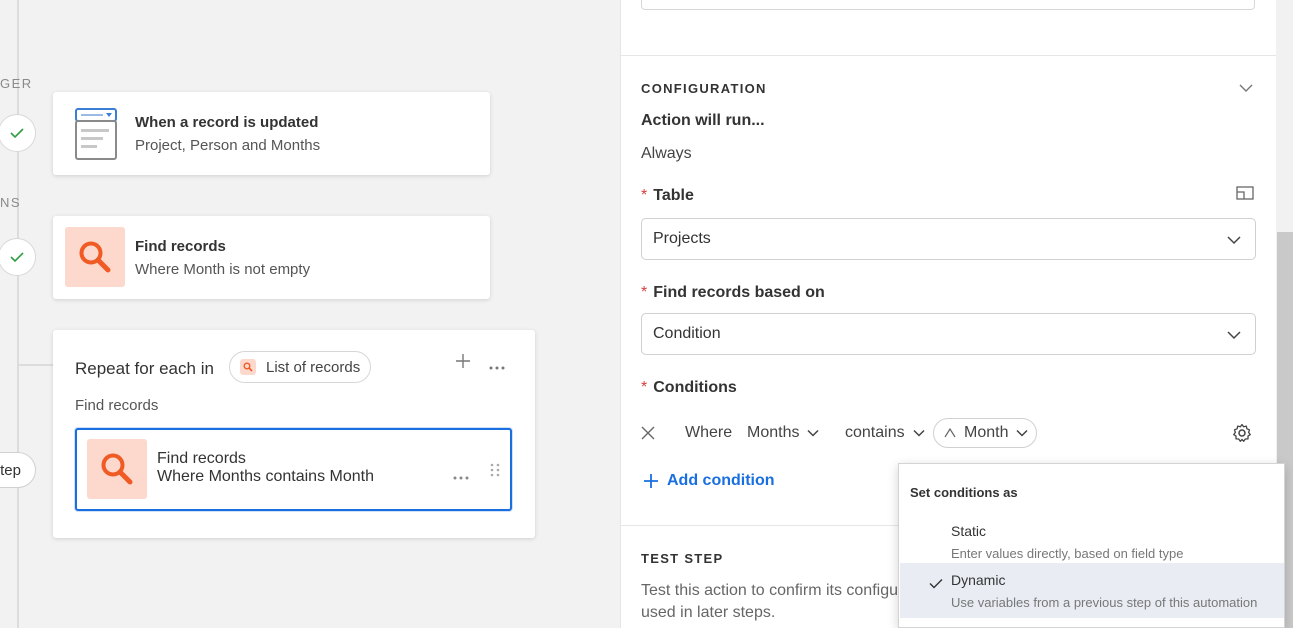 Image resolution: width=1293 pixels, height=628 pixels. Describe the element at coordinates (201, 458) in the screenshot. I see `inner-card-title: Find records` at that location.